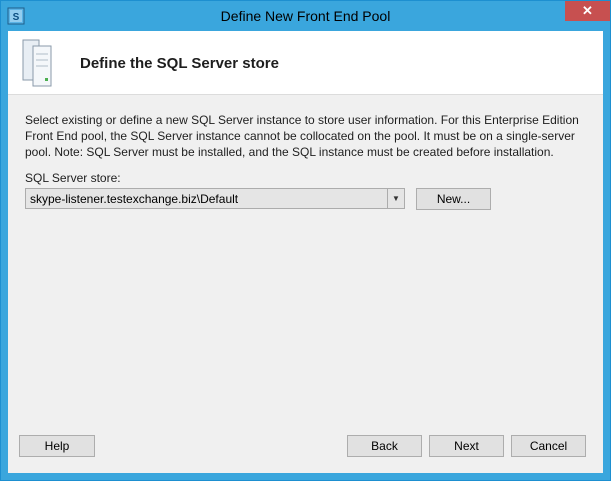 The width and height of the screenshot is (611, 481). Describe the element at coordinates (384, 446) in the screenshot. I see `back-button: Back` at that location.